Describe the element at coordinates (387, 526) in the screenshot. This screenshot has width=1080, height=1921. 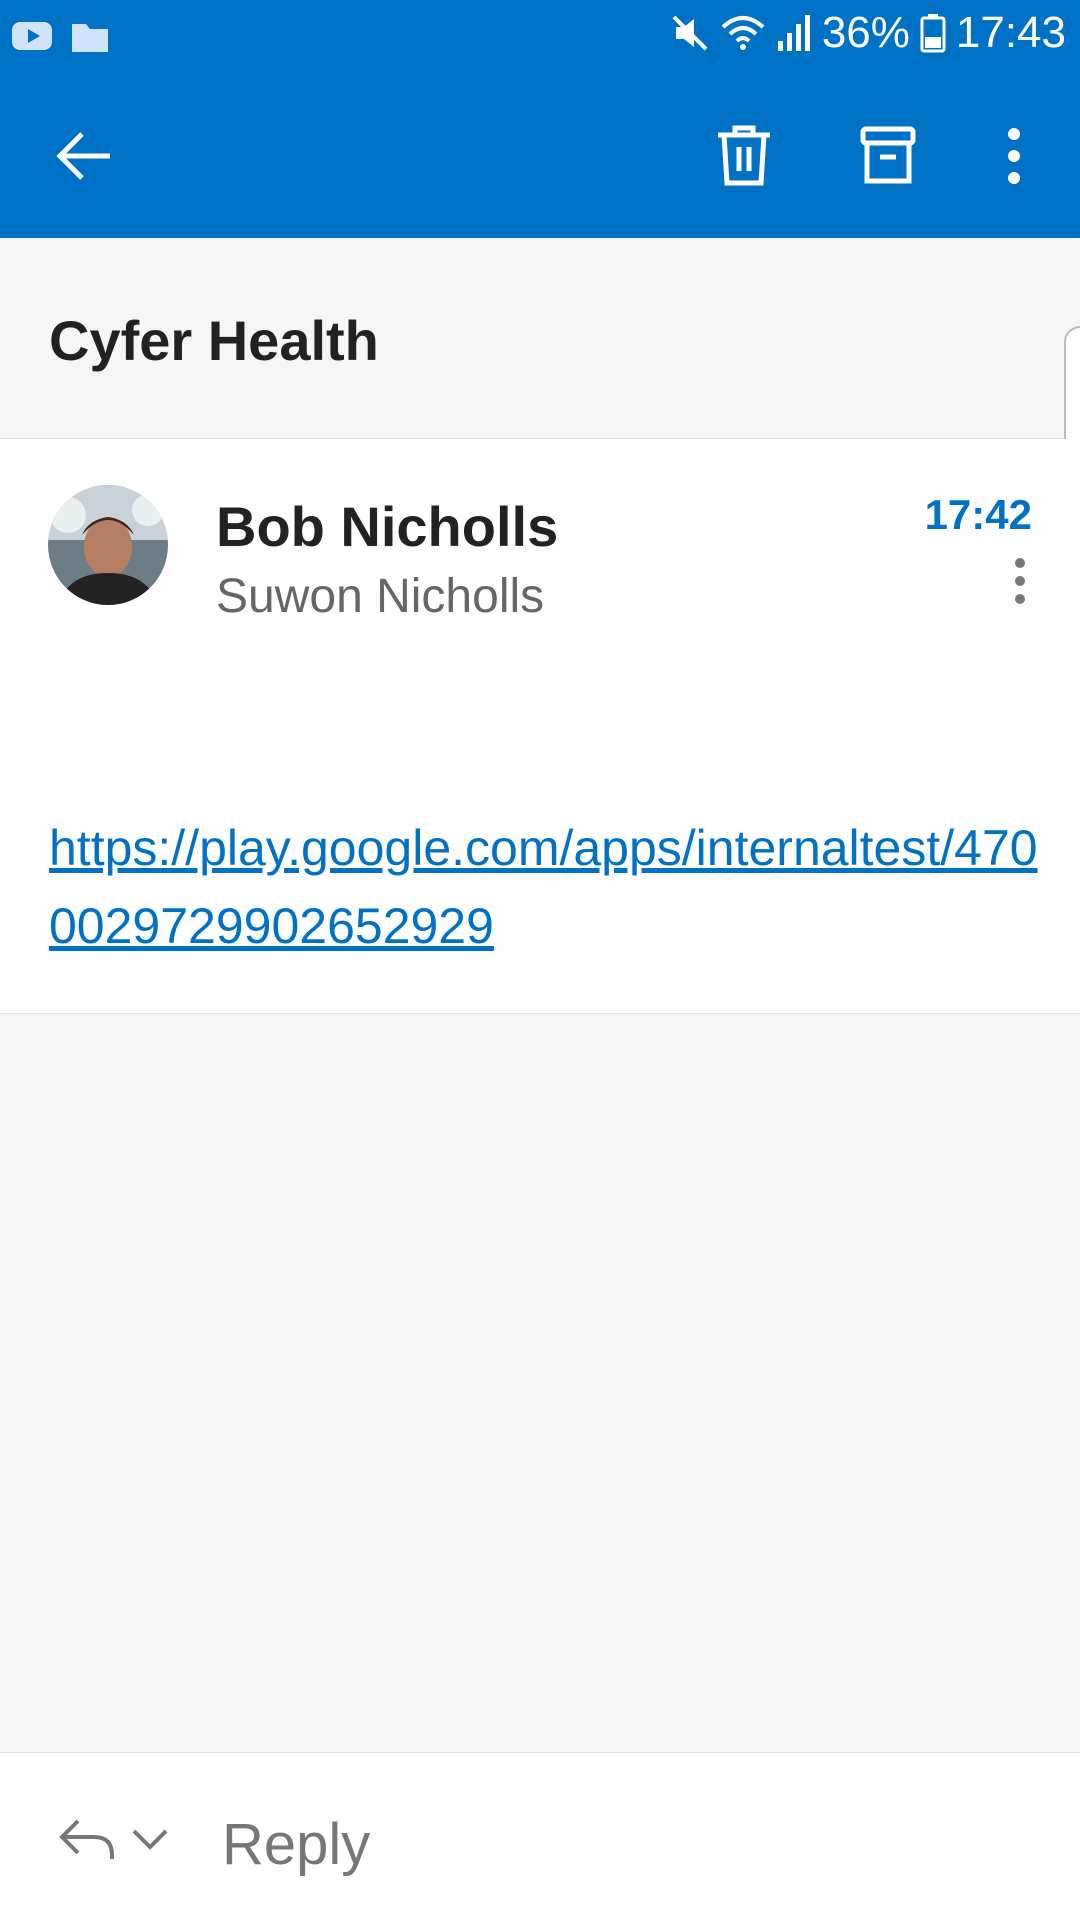
I see `sender-name: Bob Nicholls` at that location.